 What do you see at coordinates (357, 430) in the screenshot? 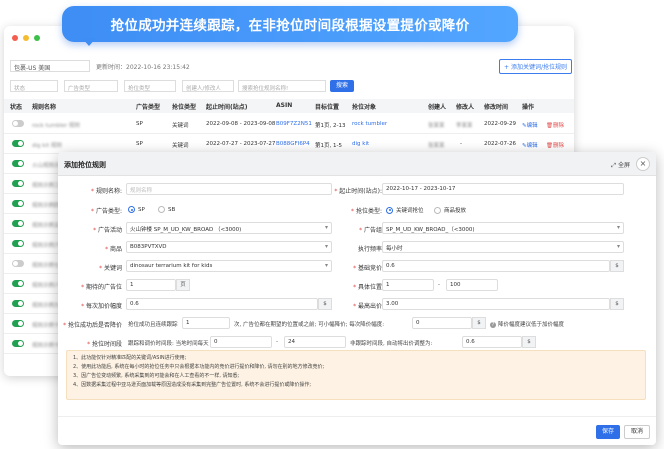
I see `dialog-footer: 保存 取消` at bounding box center [357, 430].